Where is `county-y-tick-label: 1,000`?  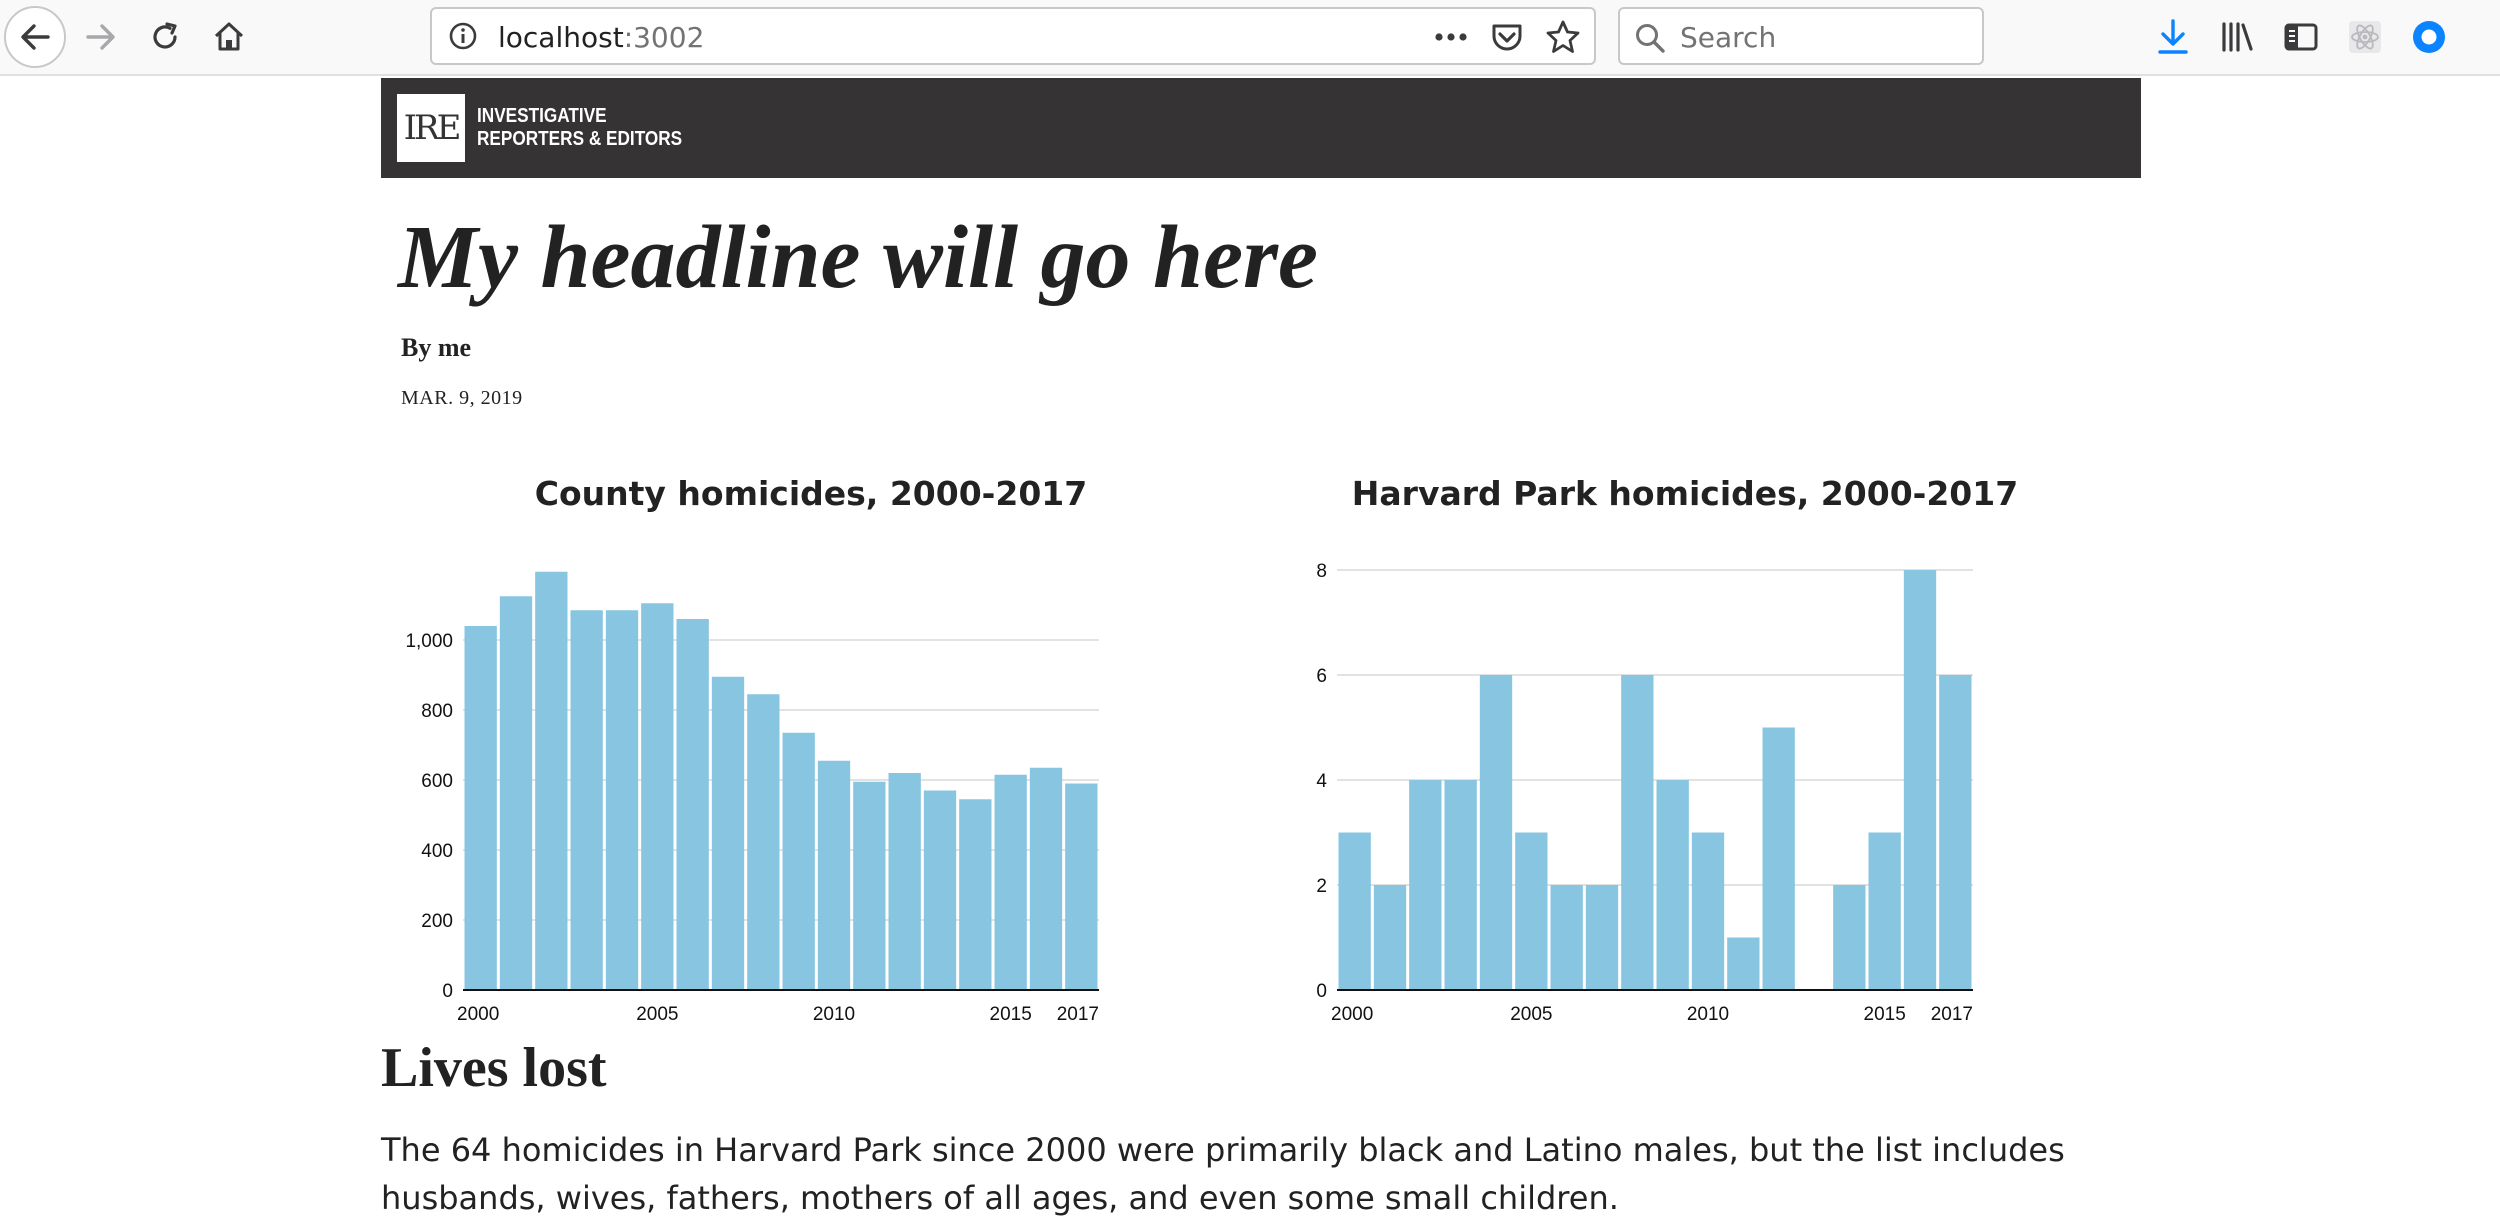
county-y-tick-label: 1,000 is located at coordinates (429, 641).